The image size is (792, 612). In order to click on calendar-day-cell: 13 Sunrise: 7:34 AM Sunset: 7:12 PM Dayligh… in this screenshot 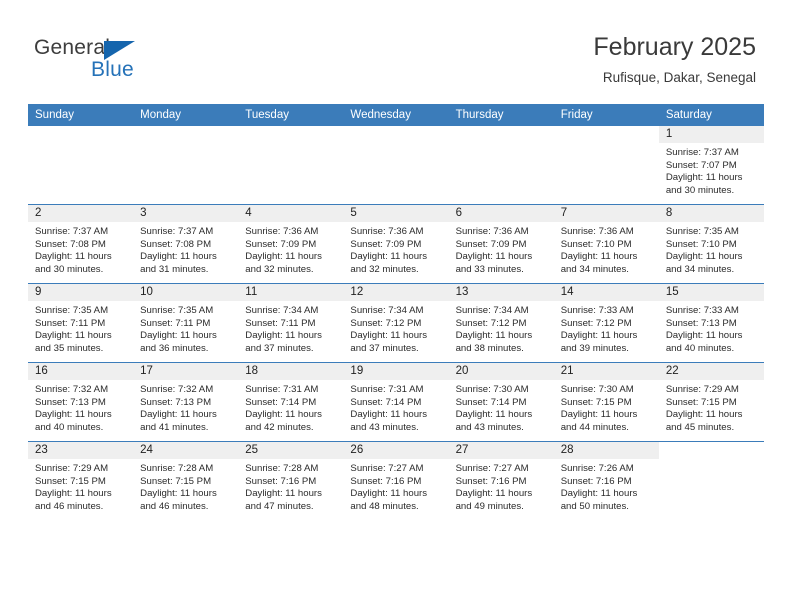, I will do `click(501, 323)`.